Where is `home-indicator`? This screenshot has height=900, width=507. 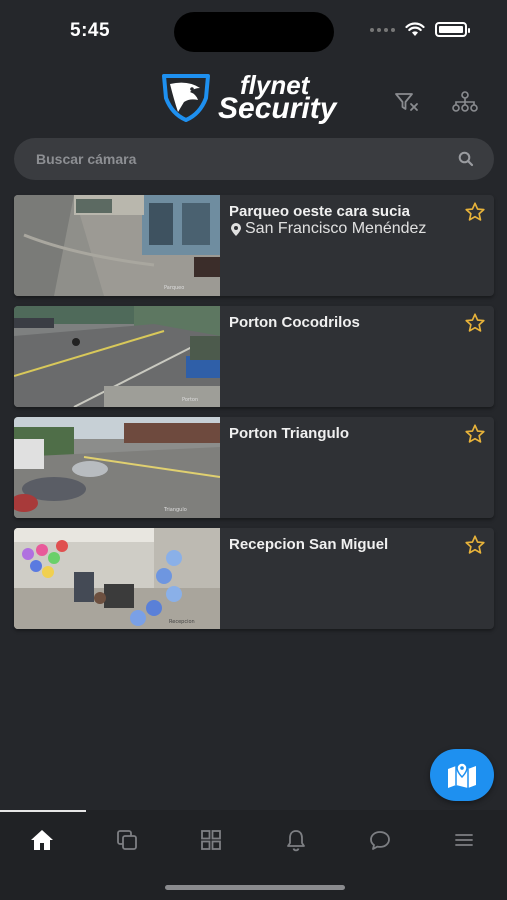
home-indicator is located at coordinates (255, 887).